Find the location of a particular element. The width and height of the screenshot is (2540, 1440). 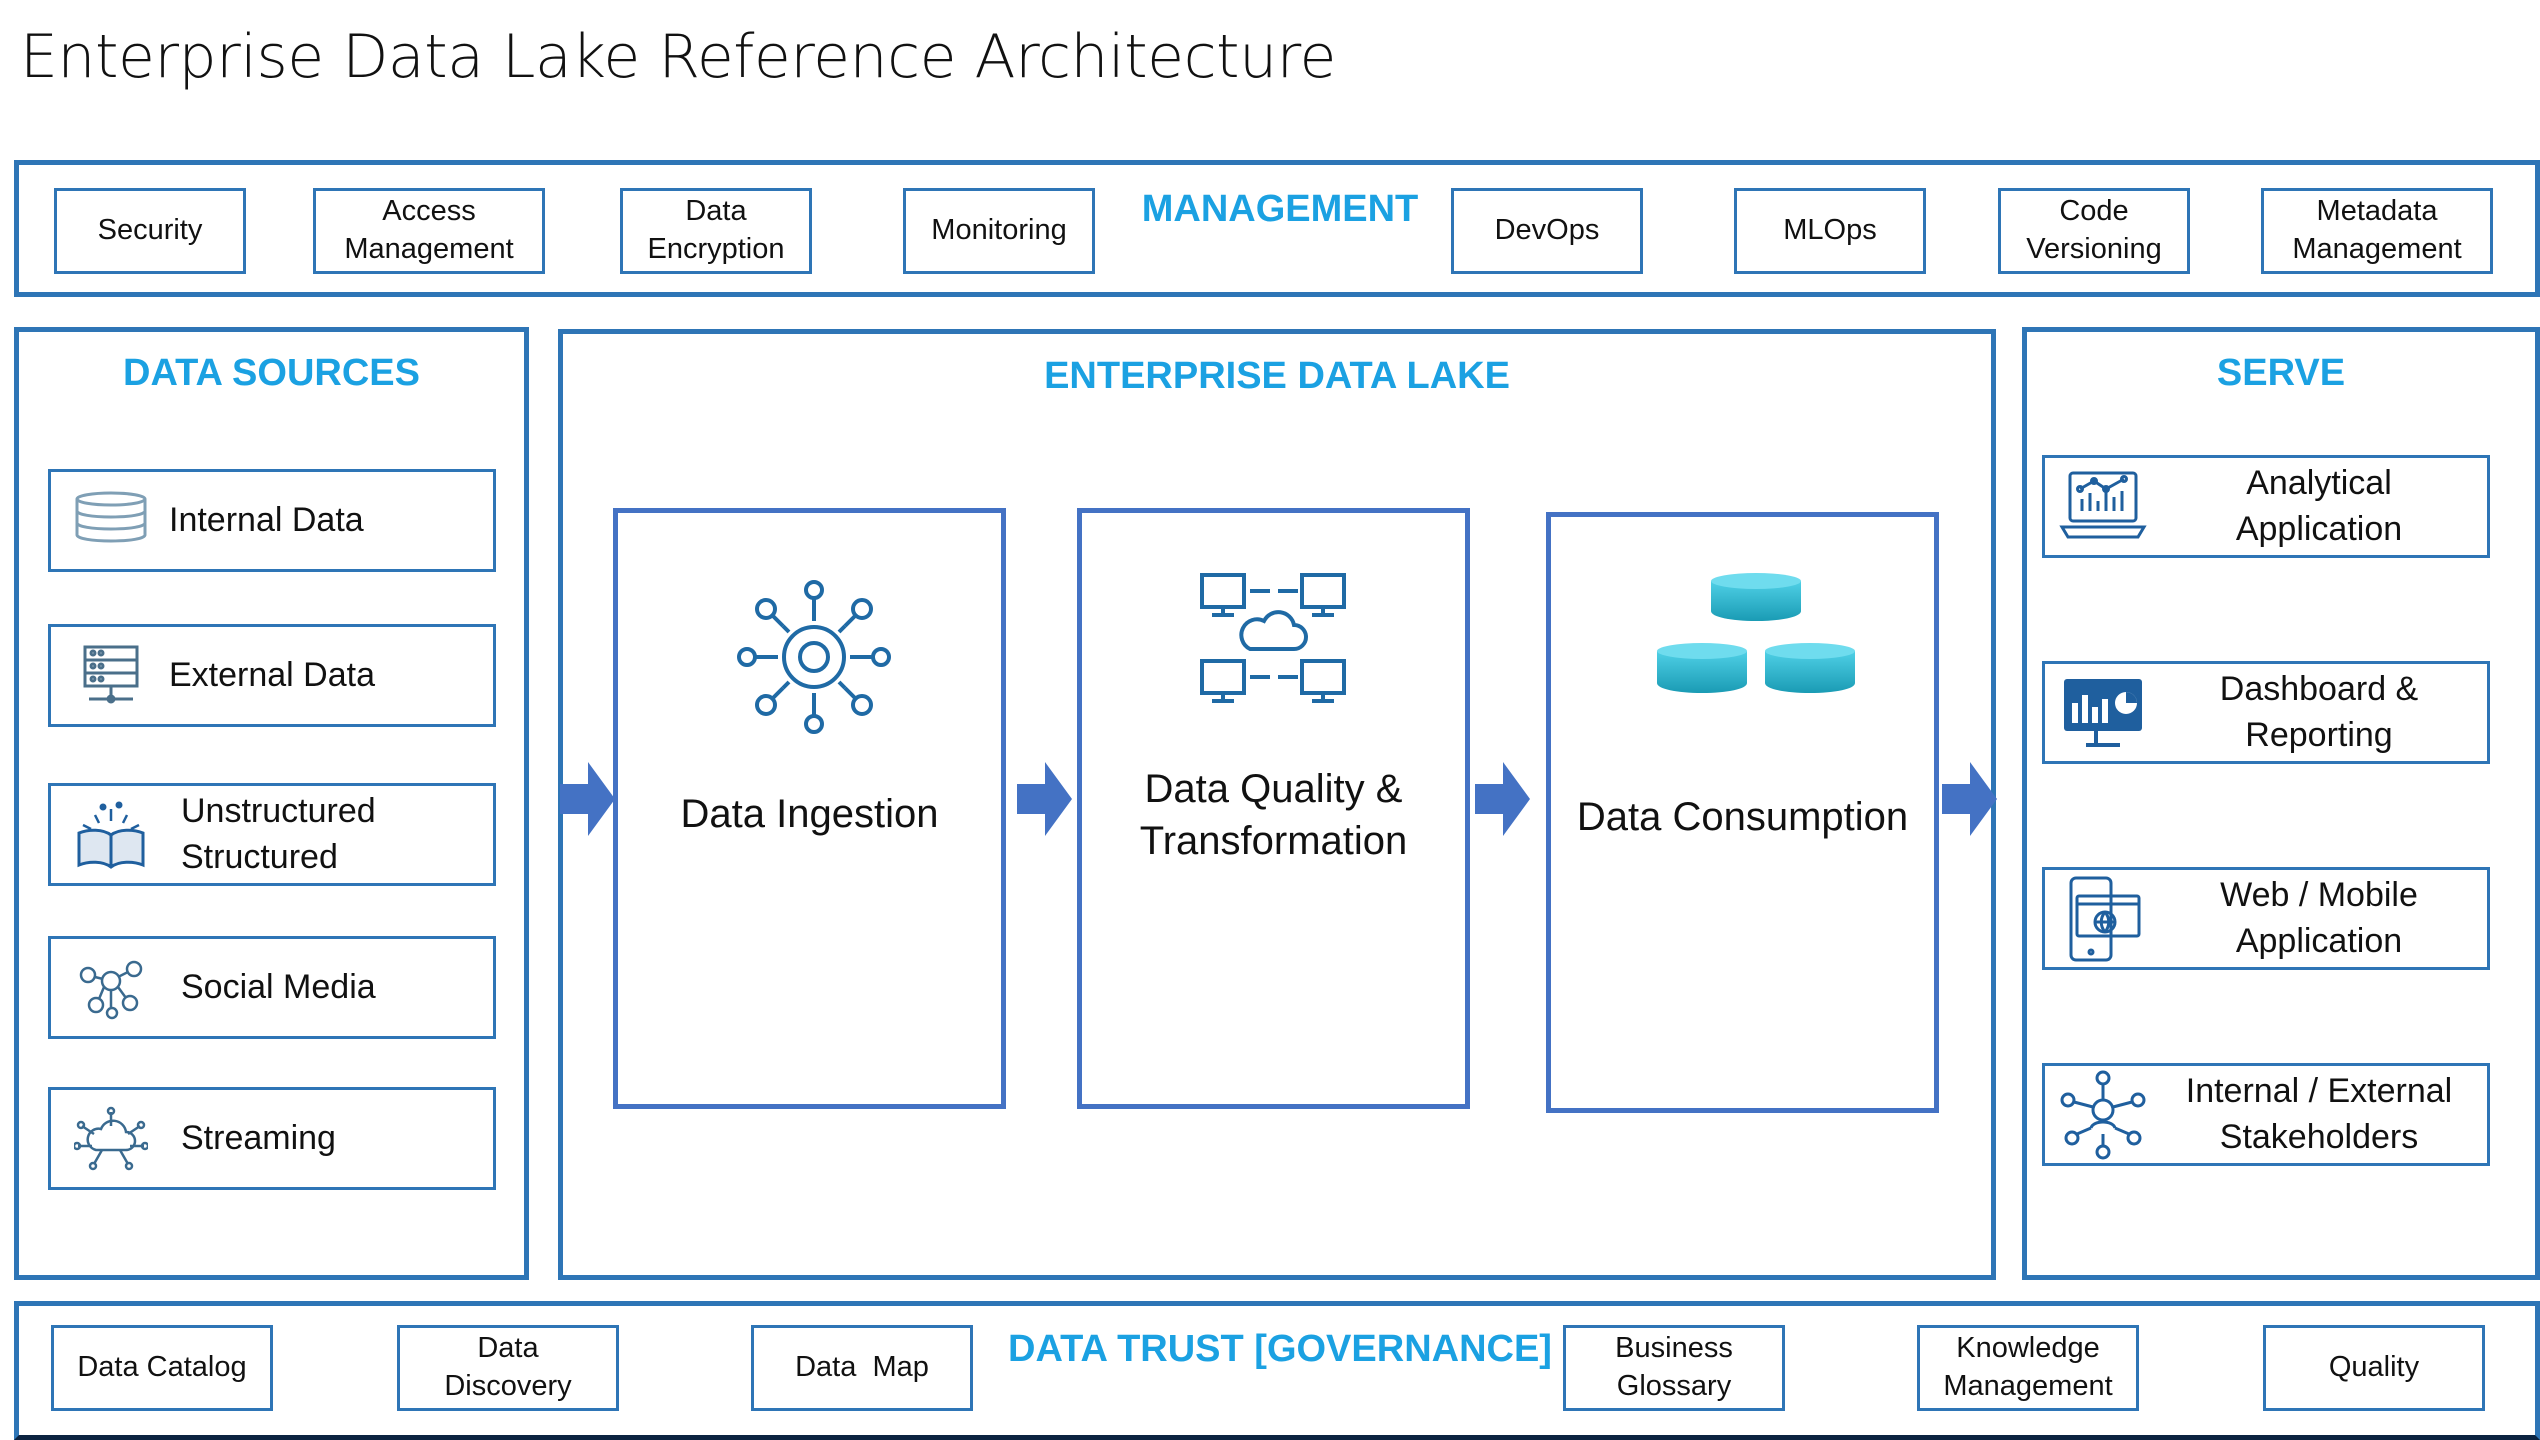

open-book-icon is located at coordinates (111, 835).